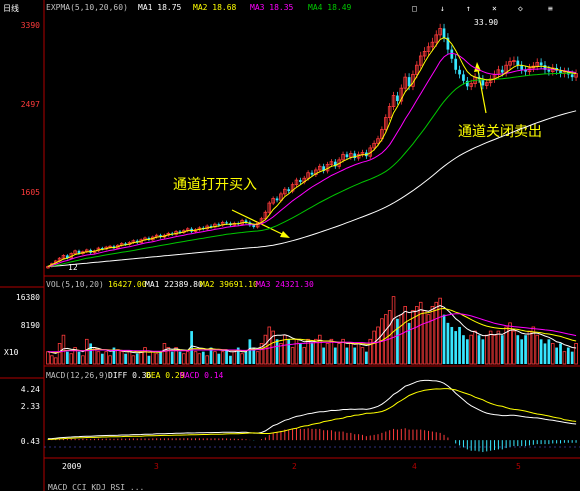  I want to click on macd-tick-high: 4.24, so click(30, 389).